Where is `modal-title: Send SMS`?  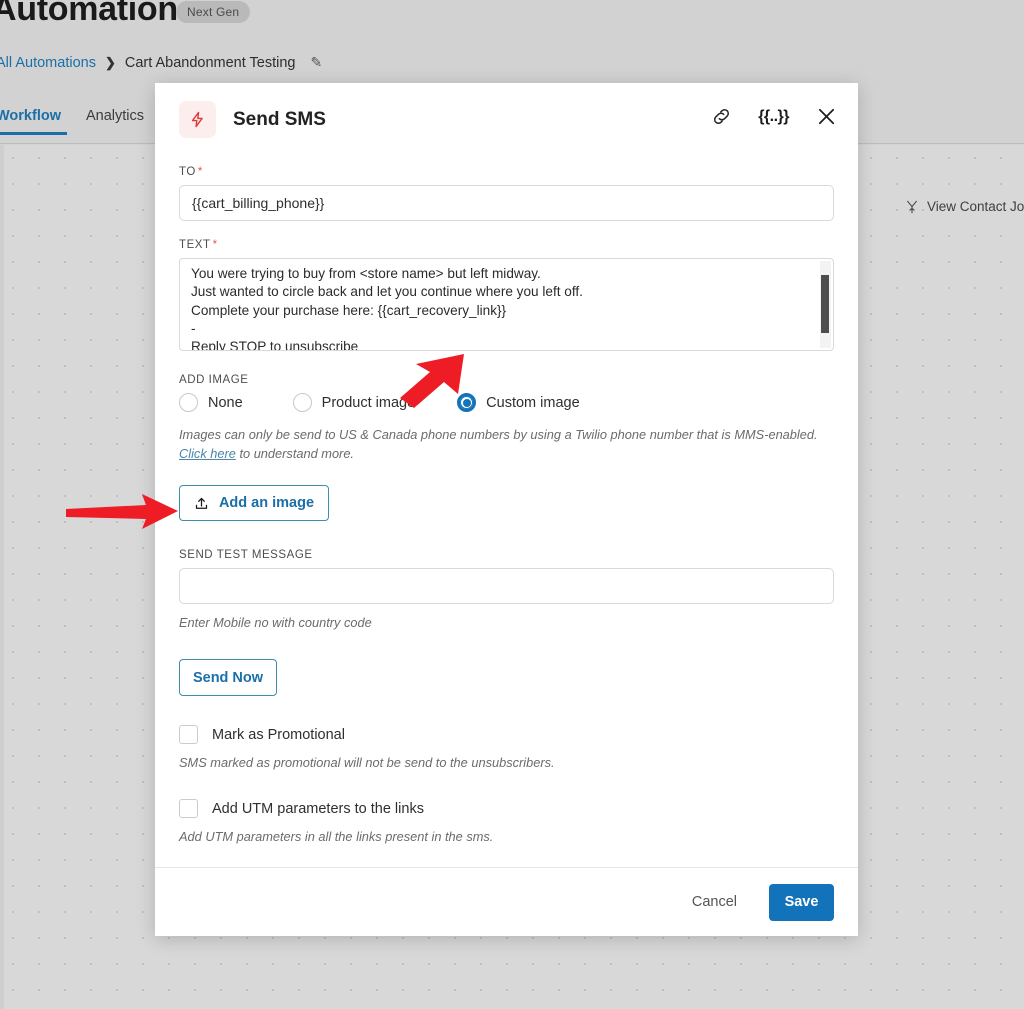 modal-title: Send SMS is located at coordinates (279, 119).